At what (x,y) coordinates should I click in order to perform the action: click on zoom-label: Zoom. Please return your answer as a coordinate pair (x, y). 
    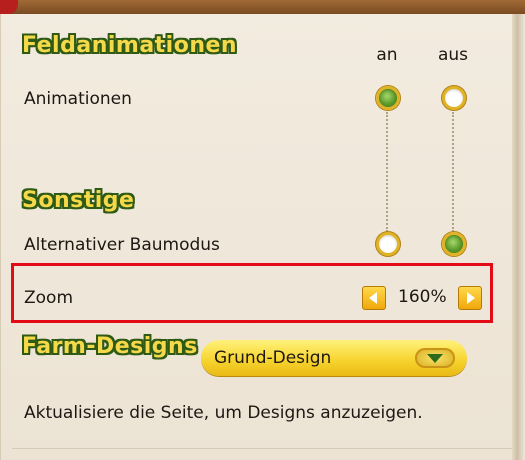
    Looking at the image, I should click on (49, 298).